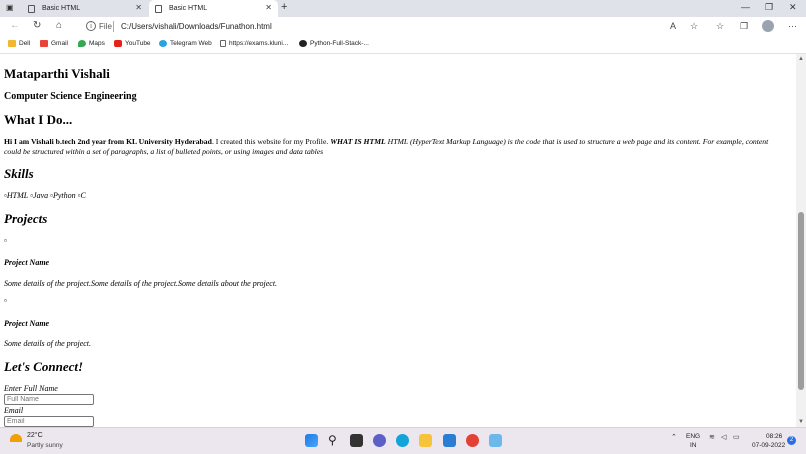 This screenshot has height=454, width=806. What do you see at coordinates (723, 437) in the screenshot?
I see `volume-icon: ◁` at bounding box center [723, 437].